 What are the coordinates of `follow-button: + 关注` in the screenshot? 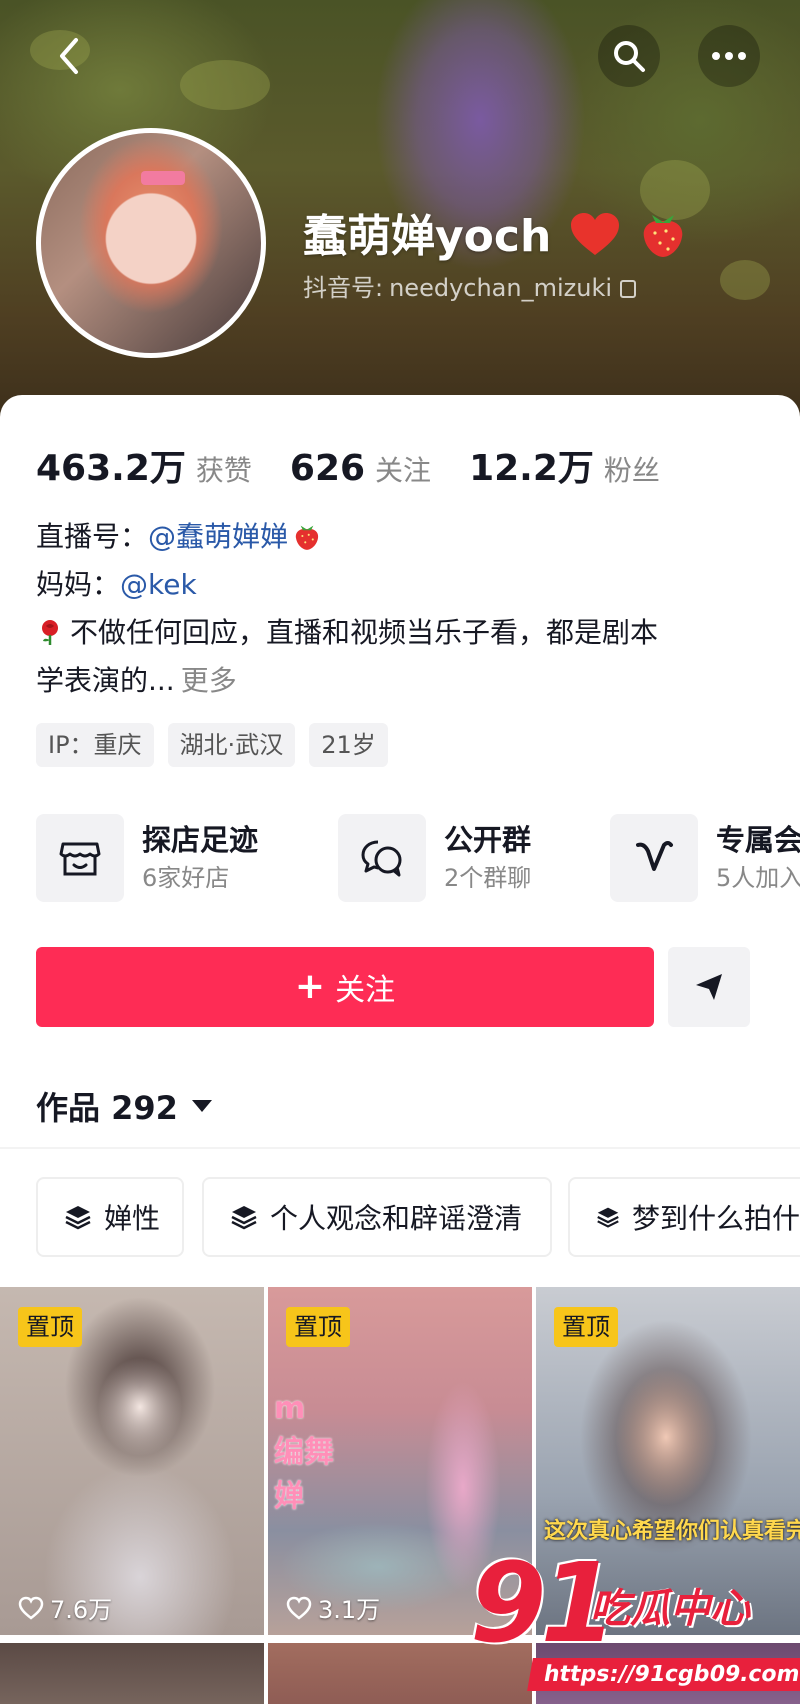 It's located at (345, 987).